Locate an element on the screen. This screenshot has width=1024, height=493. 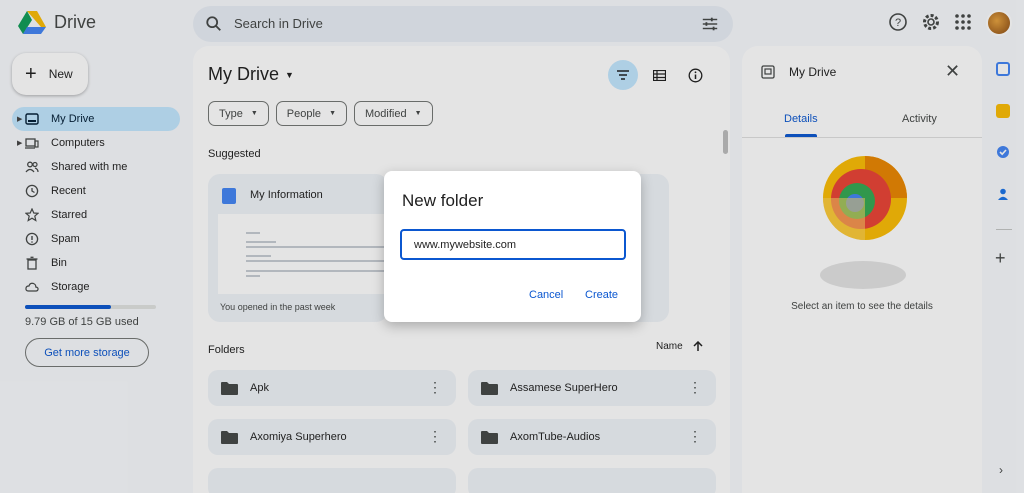
new-folder-dialog: New folder Cancel Create is located at coordinates (512, 246).